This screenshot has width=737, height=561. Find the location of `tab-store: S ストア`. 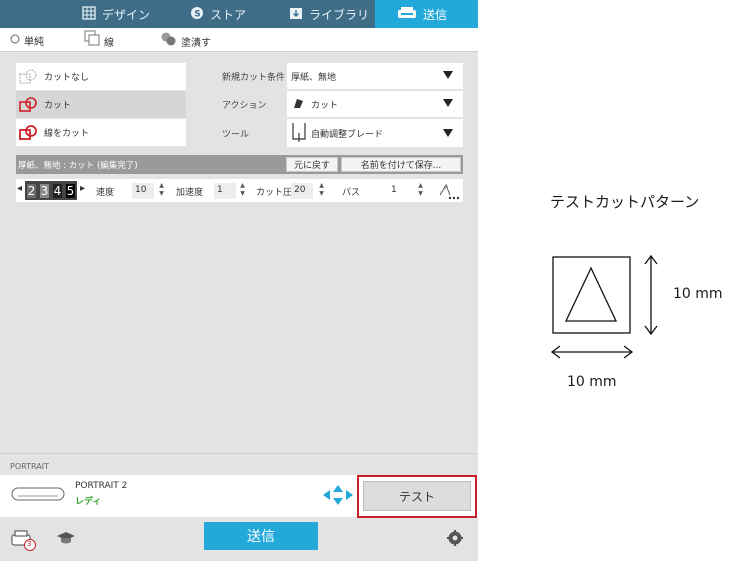

tab-store: S ストア is located at coordinates (218, 14).